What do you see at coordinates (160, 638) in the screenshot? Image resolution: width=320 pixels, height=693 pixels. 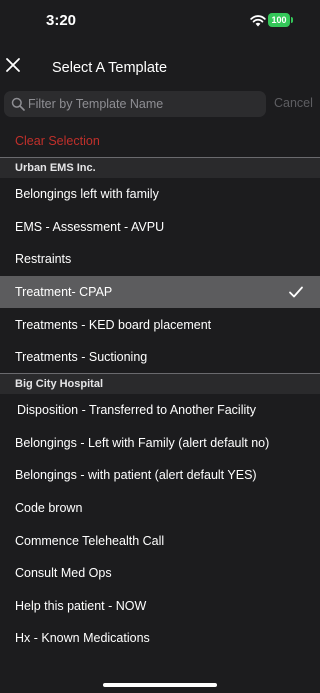 I see `template-item: Hx - Known Medications` at bounding box center [160, 638].